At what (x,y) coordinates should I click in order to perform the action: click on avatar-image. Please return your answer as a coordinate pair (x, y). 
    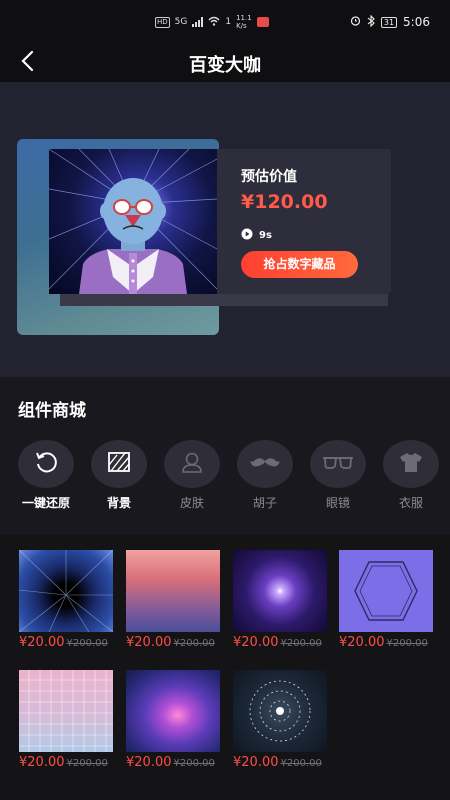
    Looking at the image, I should click on (133, 221).